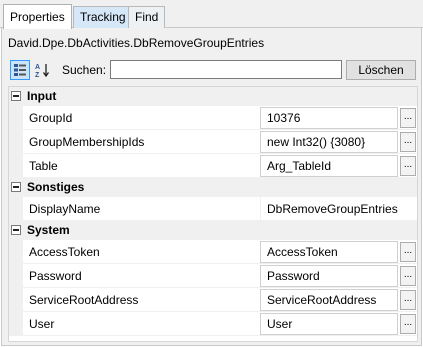 This screenshot has width=423, height=347. I want to click on tab-strip: Properties Tracking Find, so click(211, 14).